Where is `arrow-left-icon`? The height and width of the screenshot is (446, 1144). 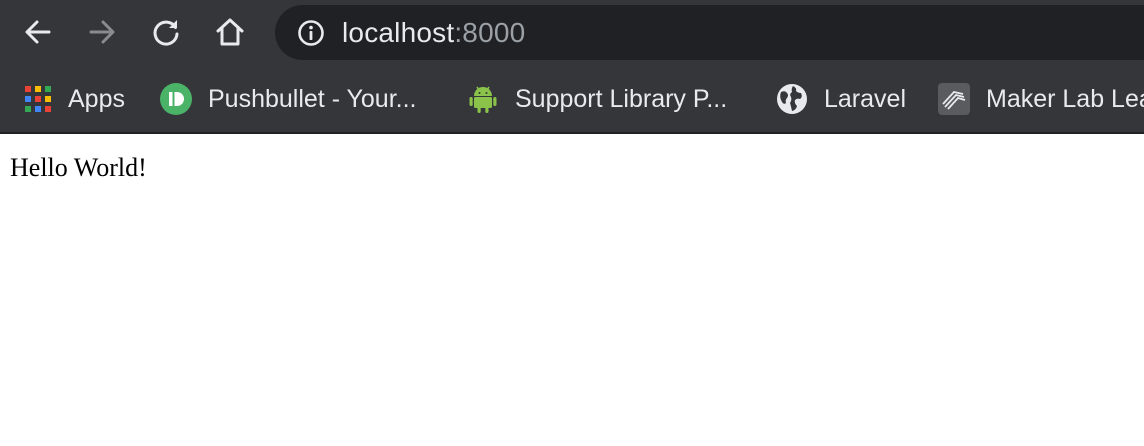
arrow-left-icon is located at coordinates (38, 32).